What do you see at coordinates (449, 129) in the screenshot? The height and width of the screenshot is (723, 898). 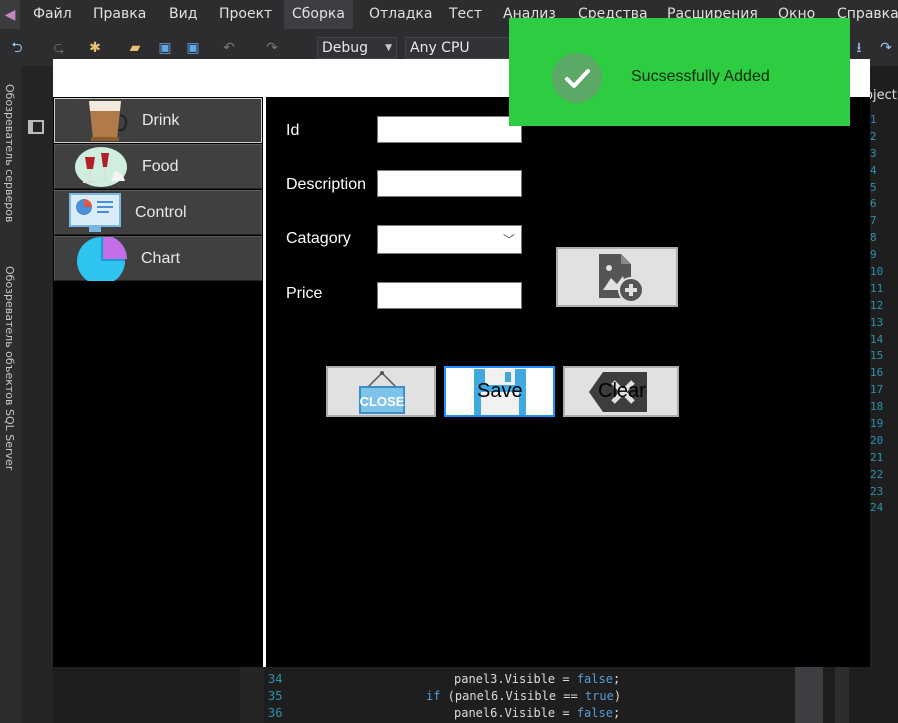 I see `id-input` at bounding box center [449, 129].